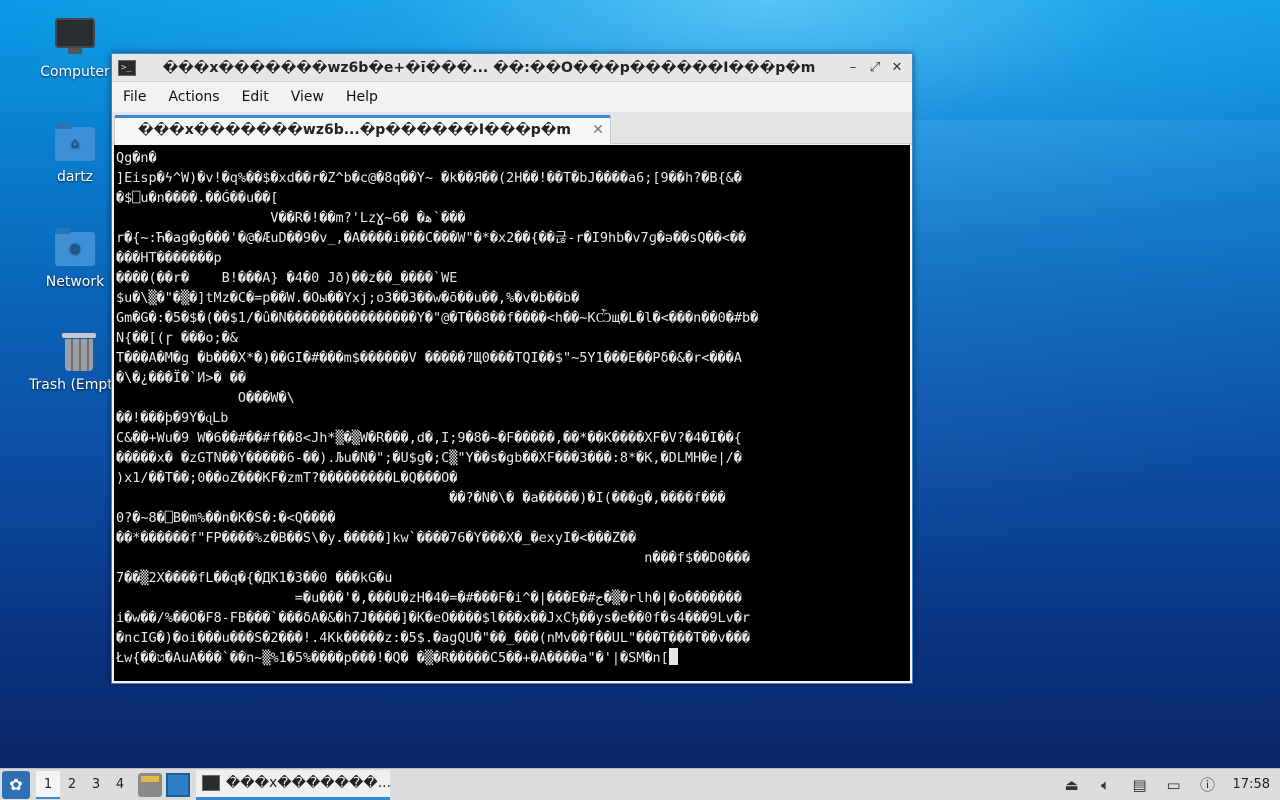 The width and height of the screenshot is (1280, 800). What do you see at coordinates (853, 67) in the screenshot?
I see `minimize-button: –` at bounding box center [853, 67].